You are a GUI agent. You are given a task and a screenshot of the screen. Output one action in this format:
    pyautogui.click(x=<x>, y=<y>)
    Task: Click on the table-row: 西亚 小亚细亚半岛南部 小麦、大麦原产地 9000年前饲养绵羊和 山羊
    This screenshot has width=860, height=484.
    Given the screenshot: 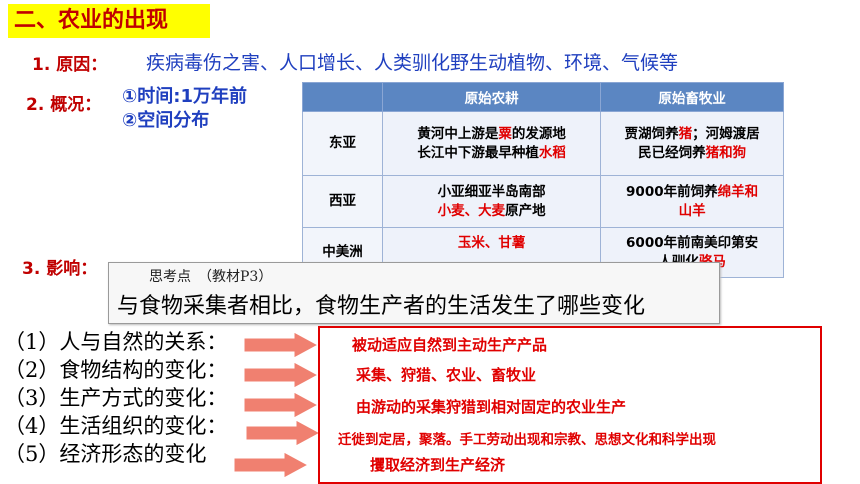 What is the action you would take?
    pyautogui.click(x=542, y=201)
    